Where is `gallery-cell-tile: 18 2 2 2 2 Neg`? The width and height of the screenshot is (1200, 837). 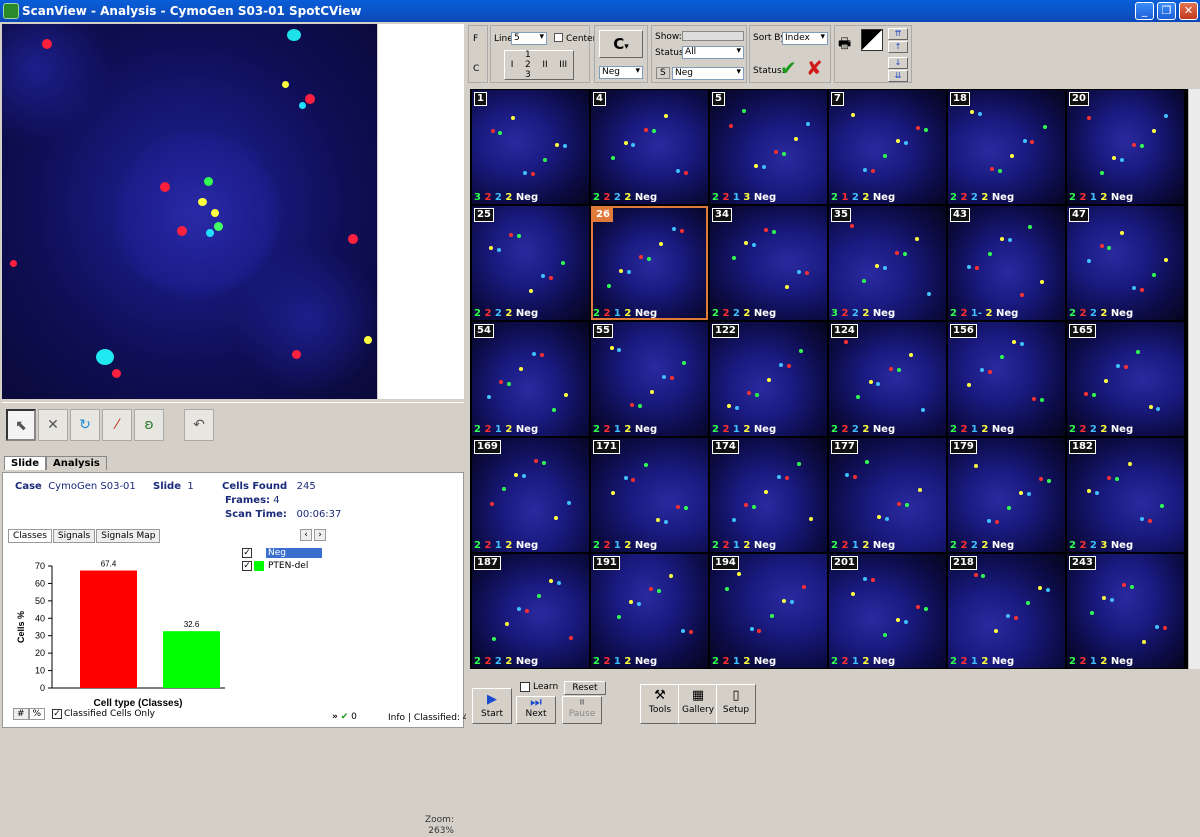
gallery-cell-tile: 18 2 2 2 2 Neg is located at coordinates (1006, 147).